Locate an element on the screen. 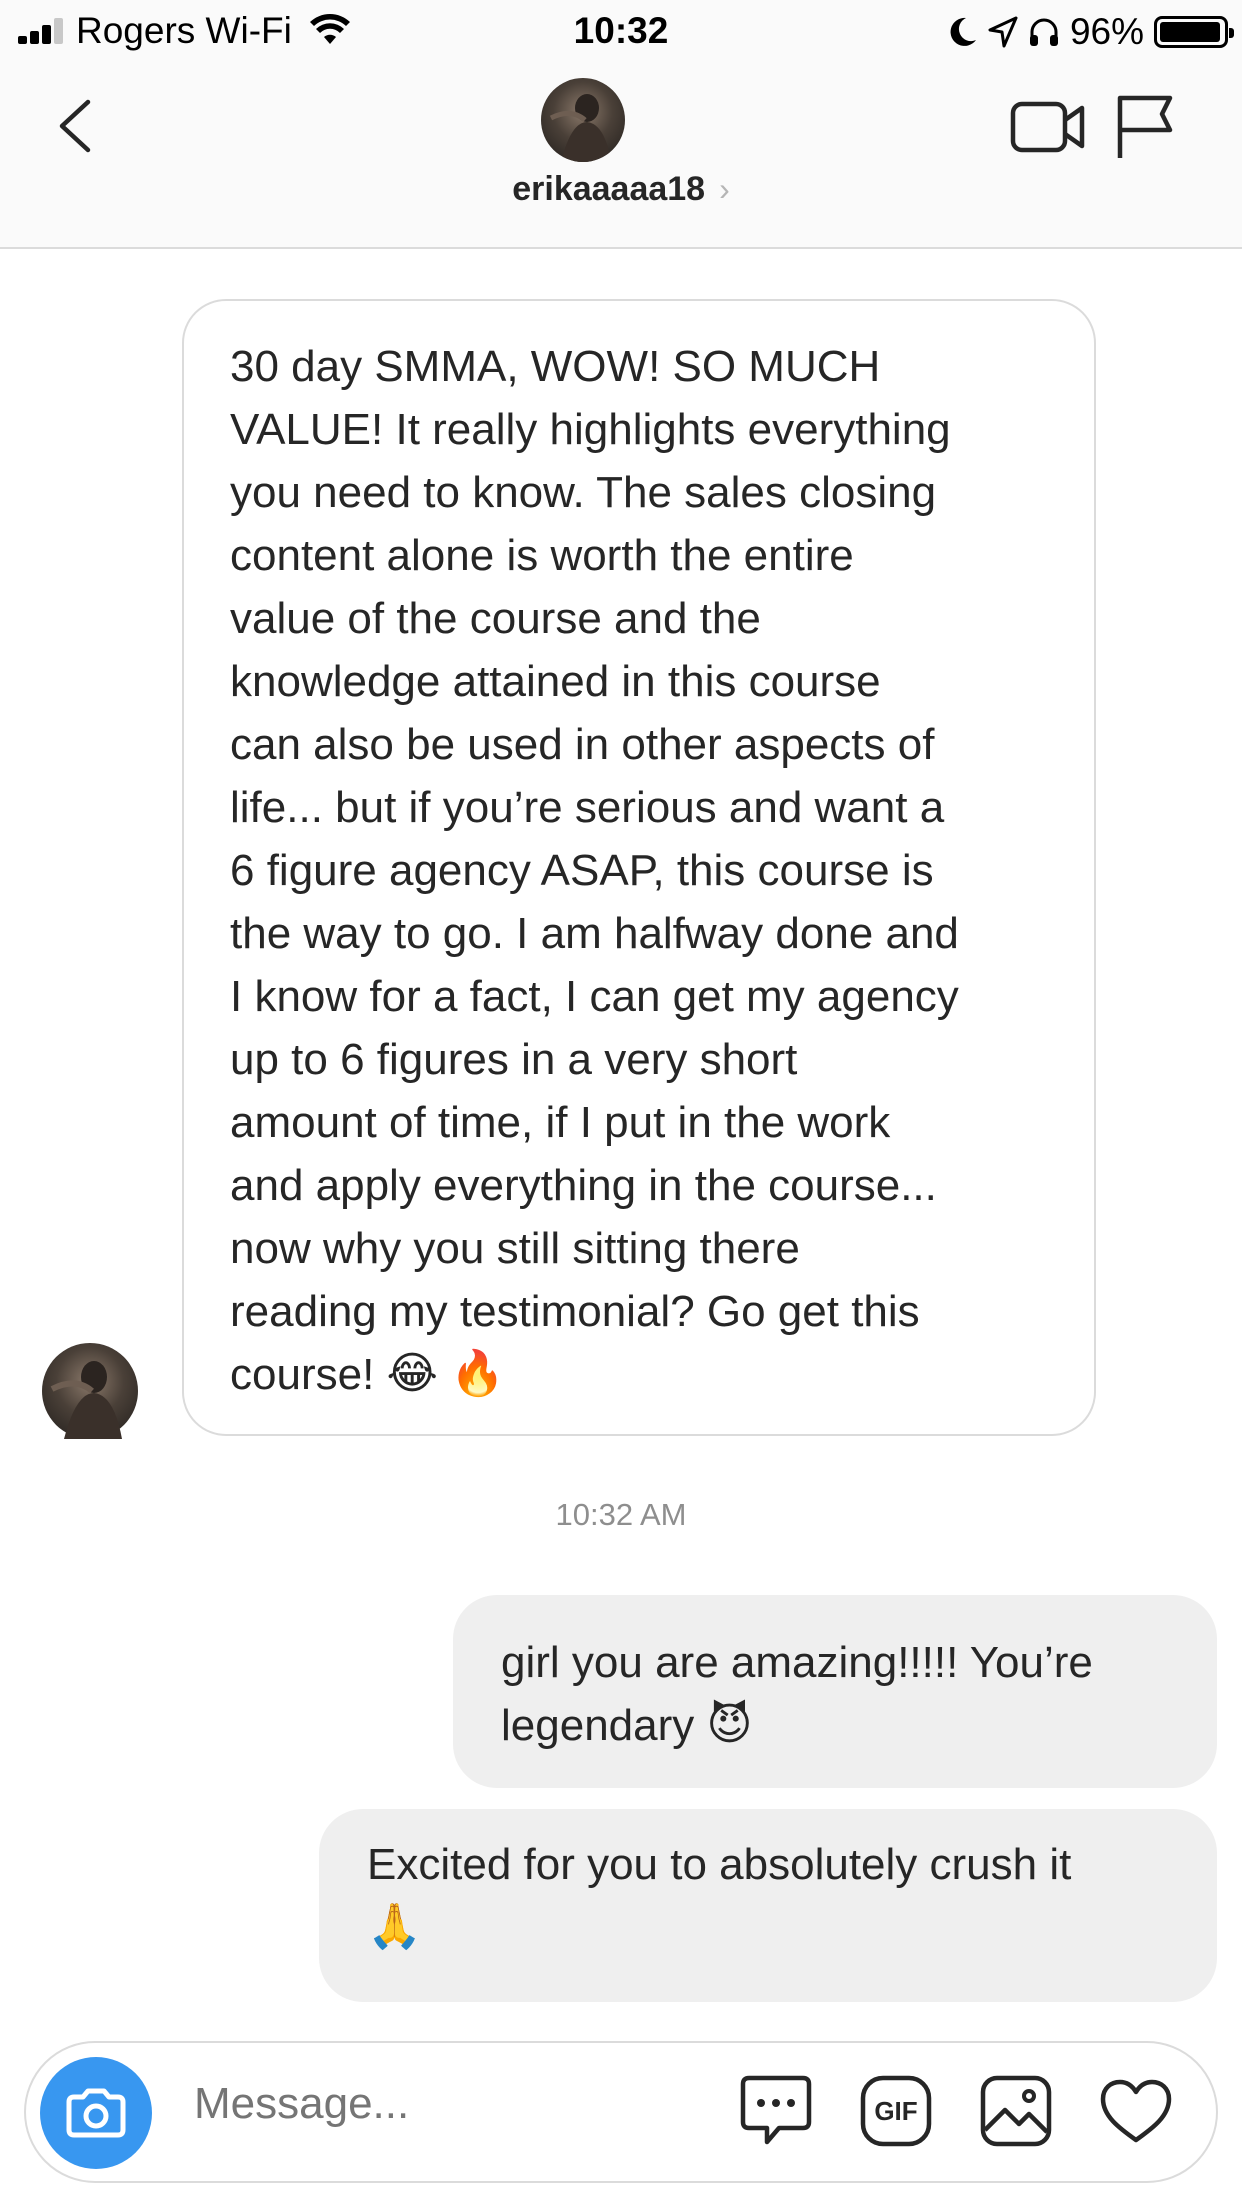 The image size is (1242, 2208). message-input is located at coordinates (444, 2104).